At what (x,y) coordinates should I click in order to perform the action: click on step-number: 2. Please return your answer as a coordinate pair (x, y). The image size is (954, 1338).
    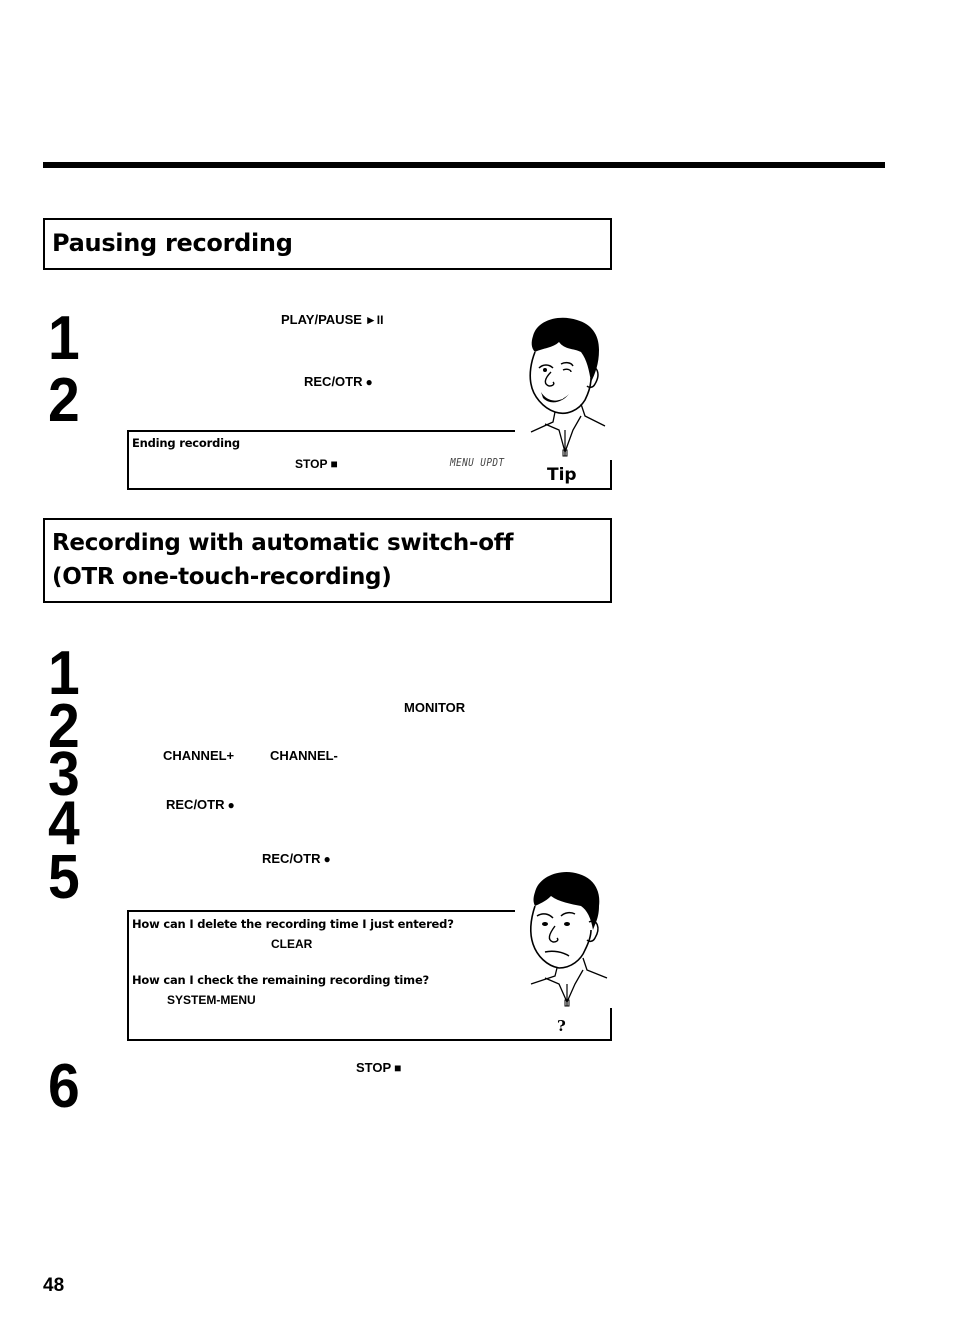
    Looking at the image, I should click on (64, 400).